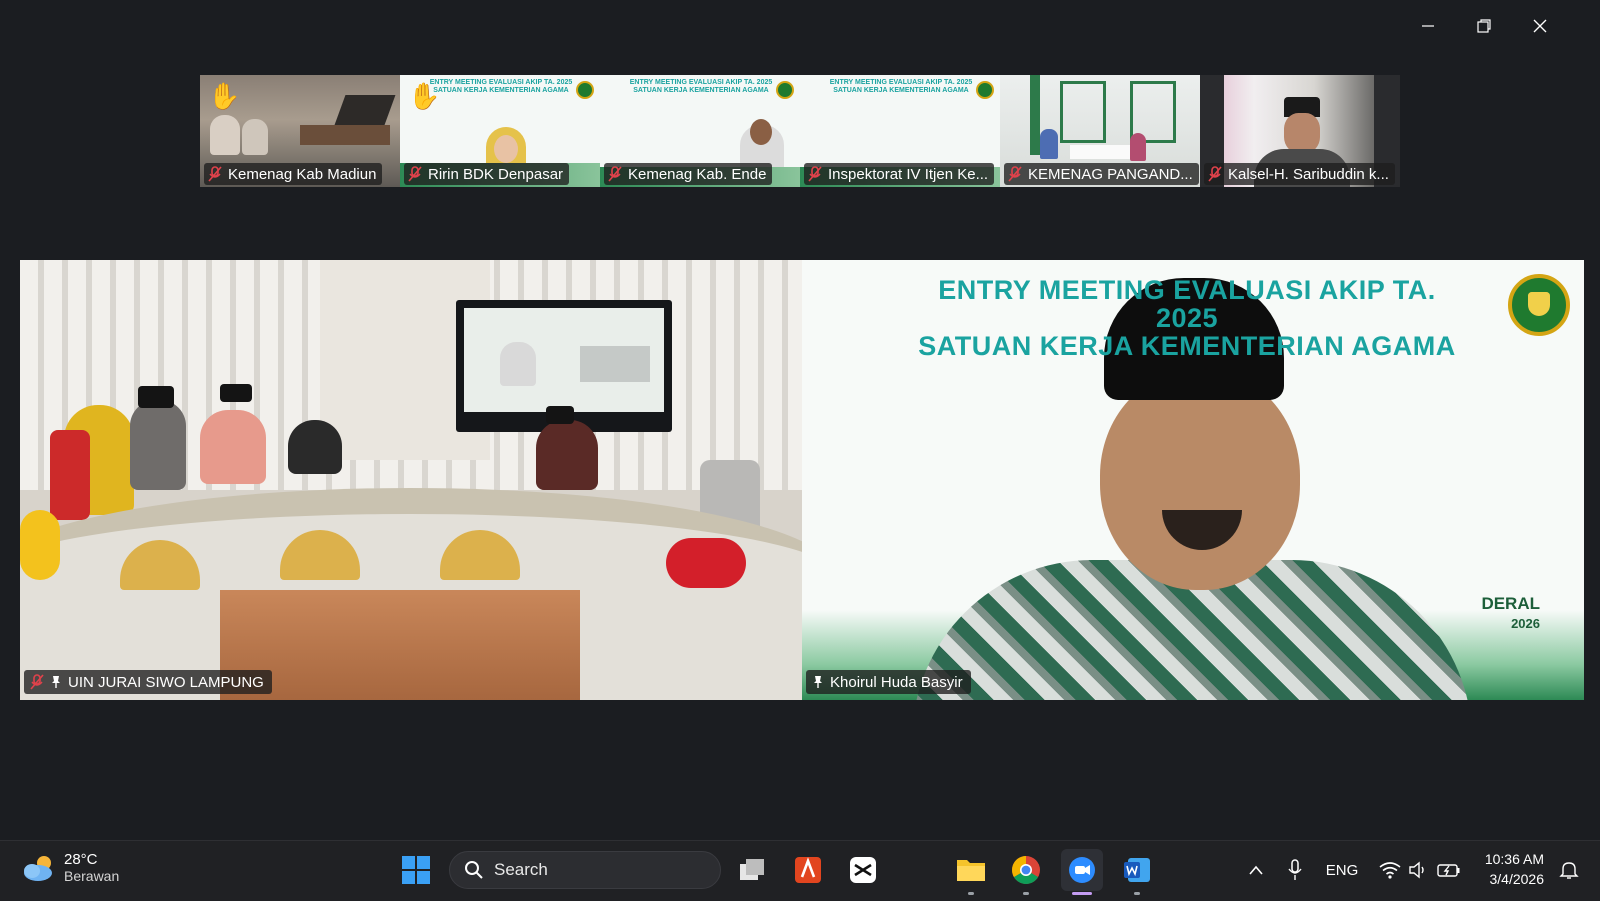 Image resolution: width=1600 pixels, height=901 pixels. Describe the element at coordinates (585, 870) in the screenshot. I see `taskbar-search-box: Search` at that location.